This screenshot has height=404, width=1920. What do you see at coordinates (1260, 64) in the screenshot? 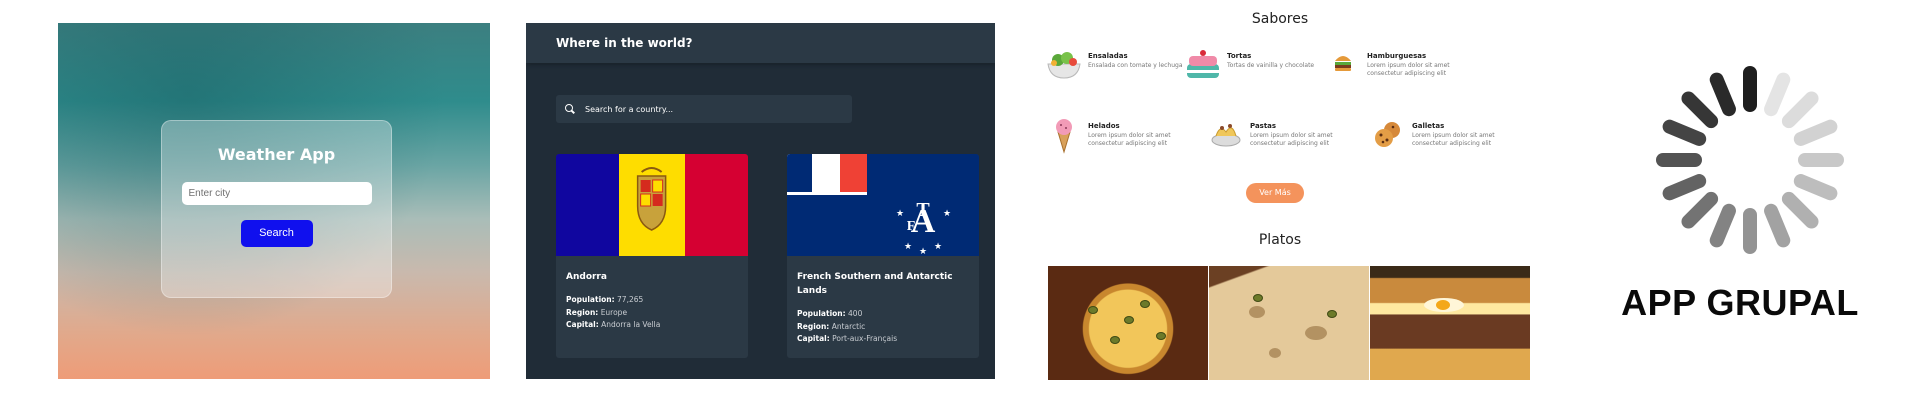
I see `flavor-item-tortas: Tortas Tortas de vainilla y chocolate` at bounding box center [1260, 64].